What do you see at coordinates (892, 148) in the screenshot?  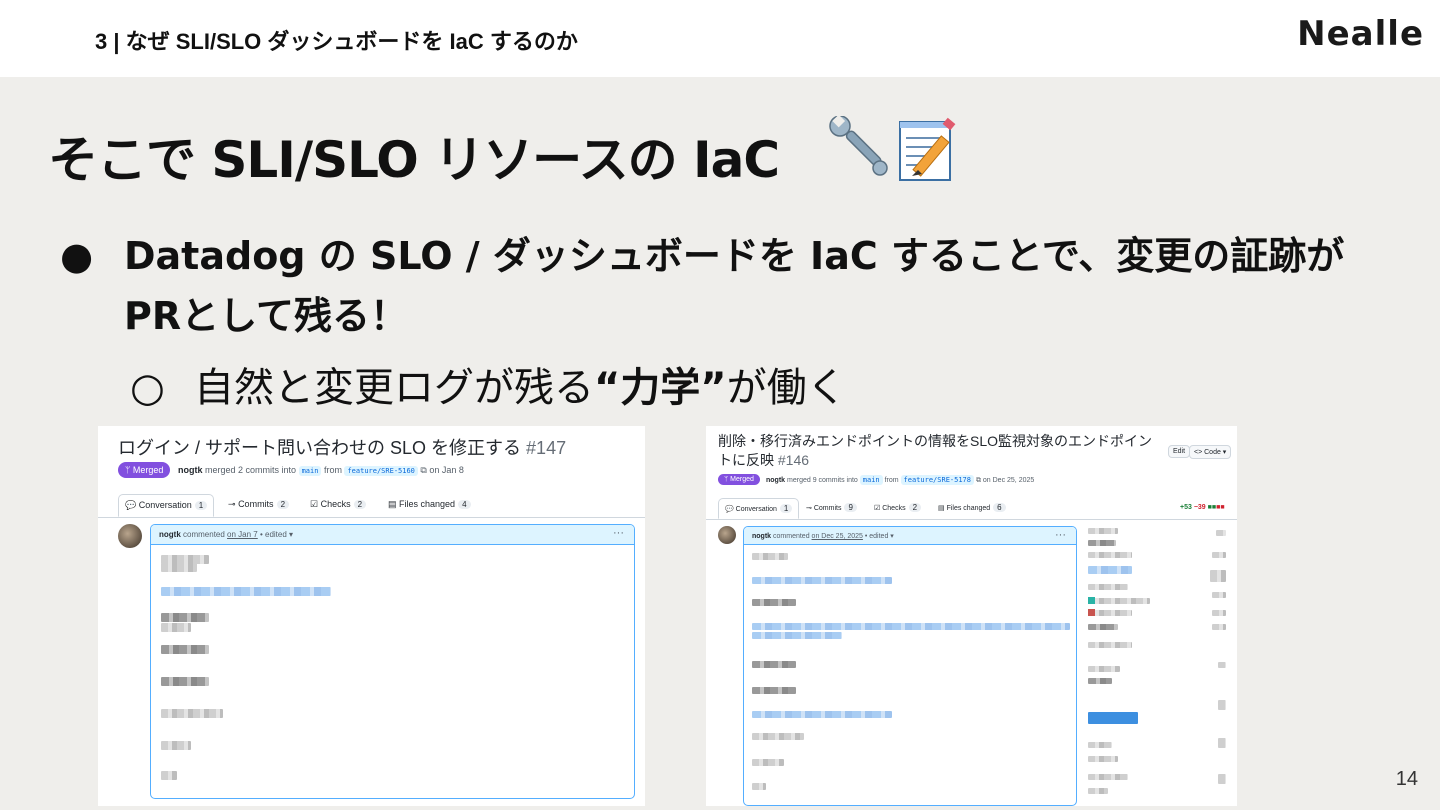 I see `title-icons` at bounding box center [892, 148].